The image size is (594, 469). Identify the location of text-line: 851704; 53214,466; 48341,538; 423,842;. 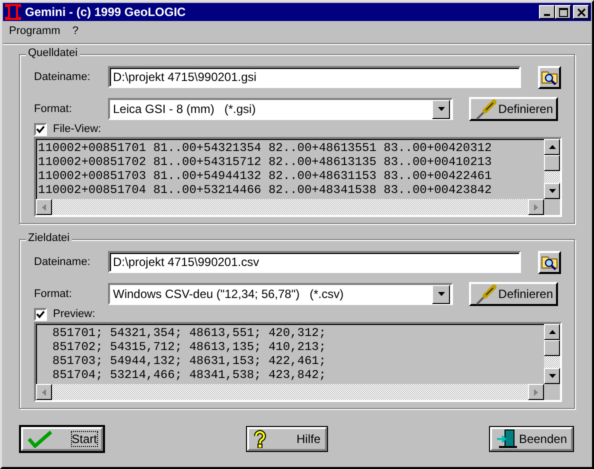
(189, 375).